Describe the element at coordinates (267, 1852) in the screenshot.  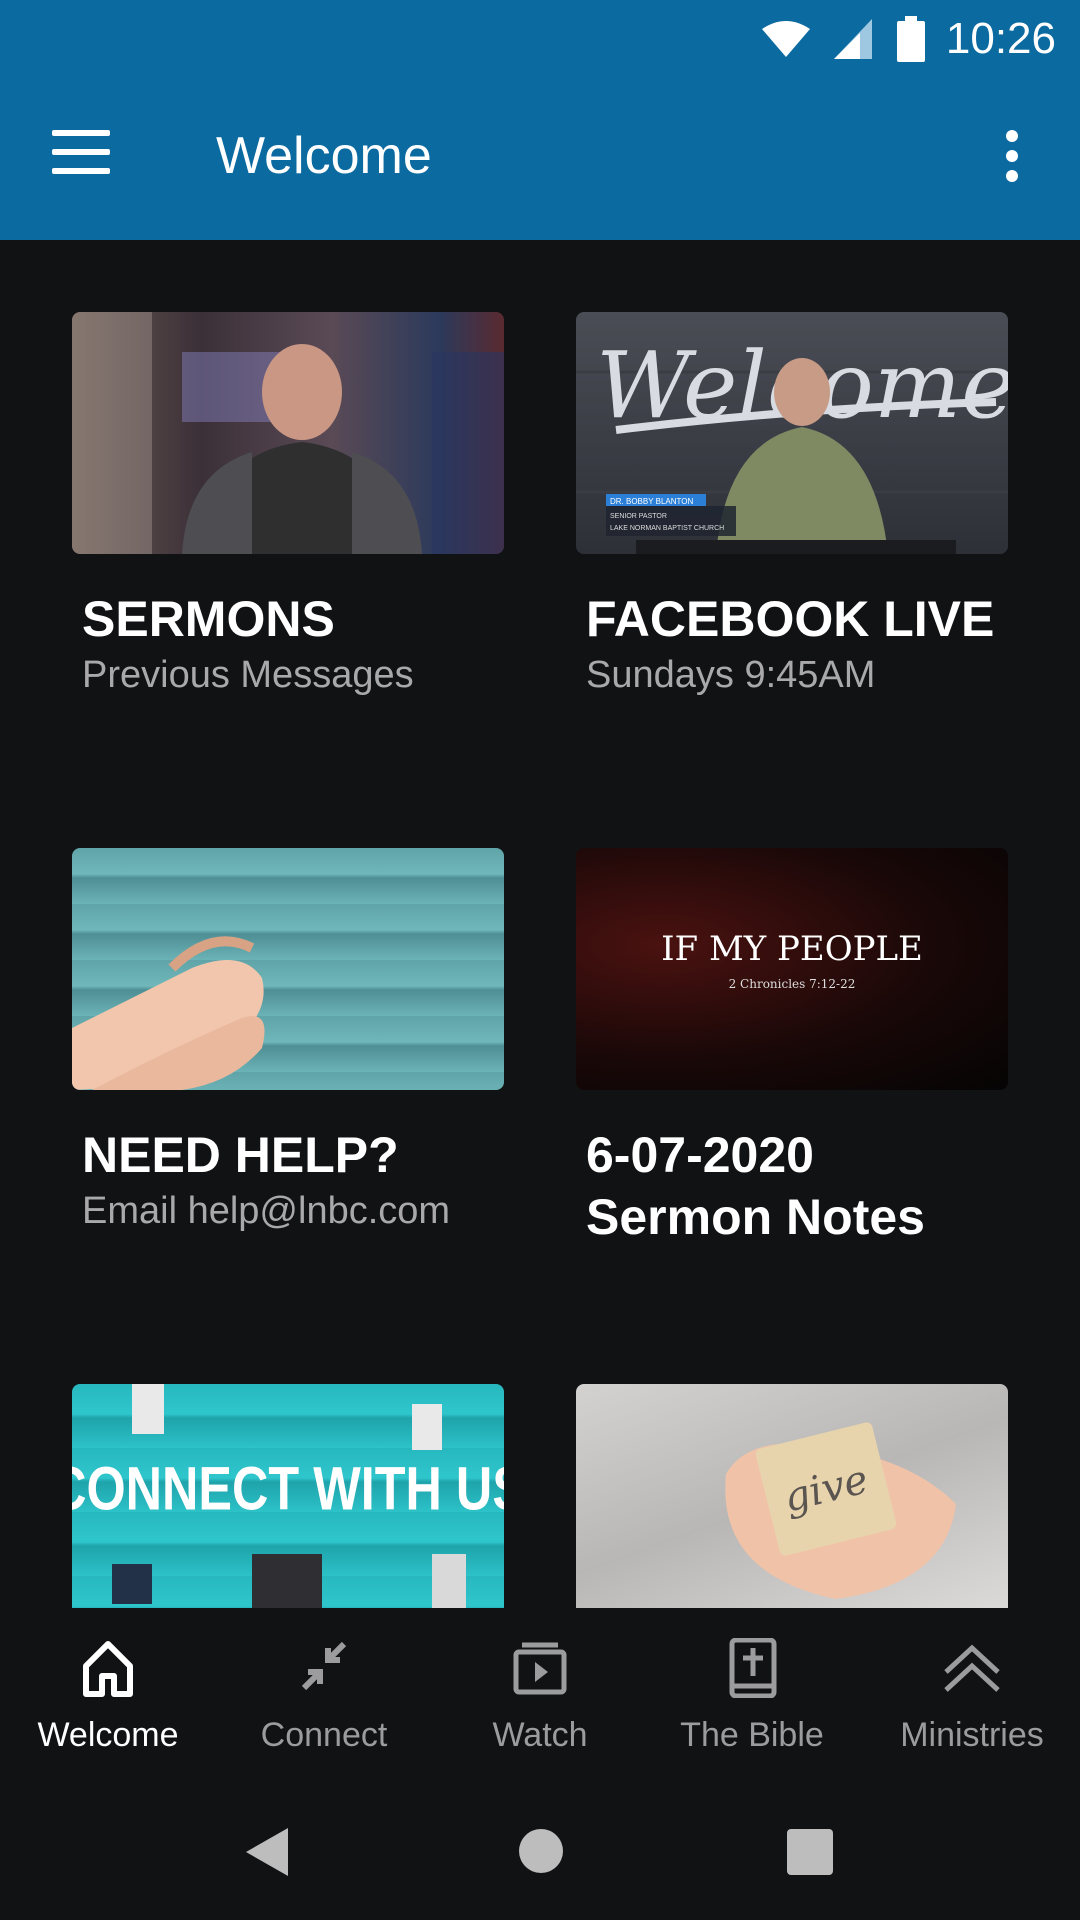
I see `back-icon` at that location.